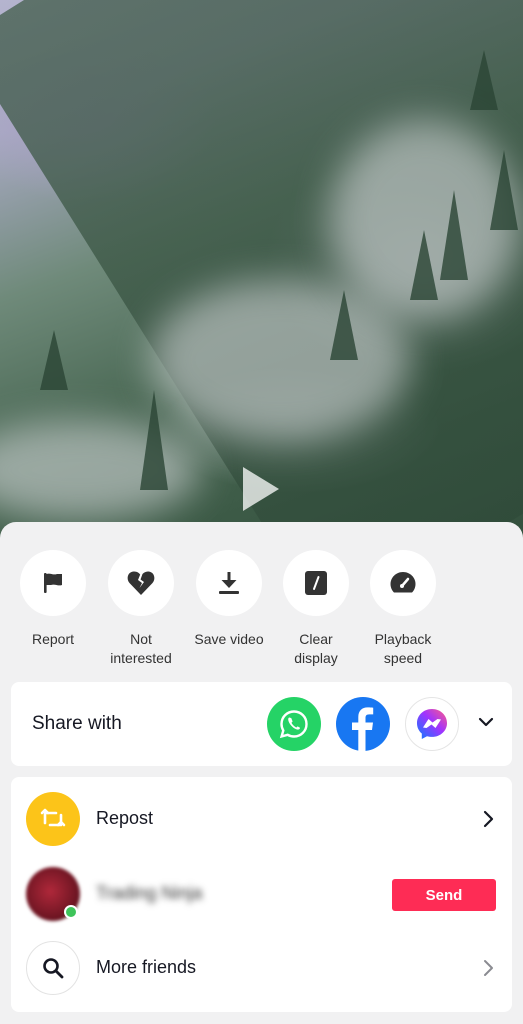 The width and height of the screenshot is (523, 1024). I want to click on chevron-down-icon, so click(486, 722).